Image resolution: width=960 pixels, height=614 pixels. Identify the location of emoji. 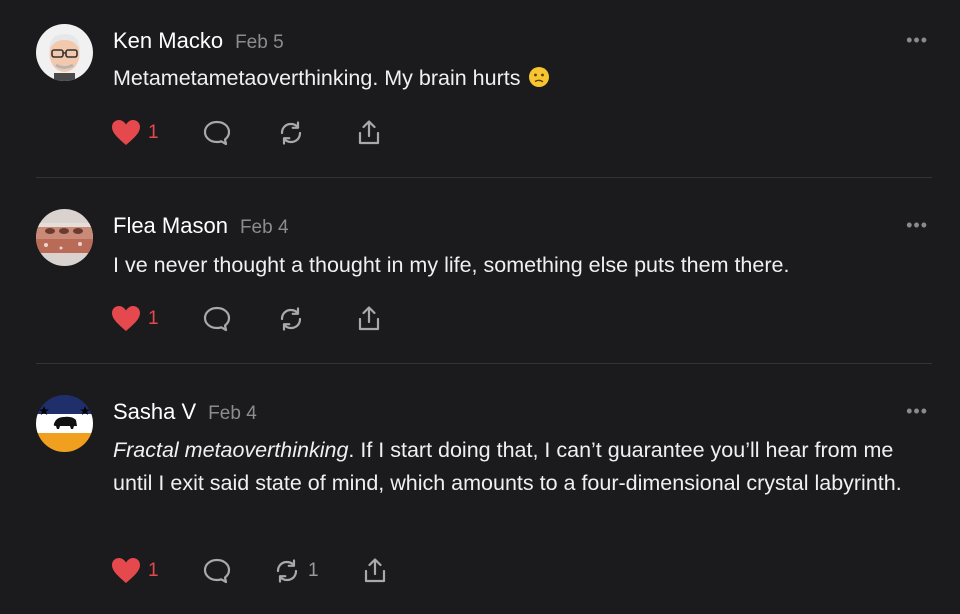
(539, 81).